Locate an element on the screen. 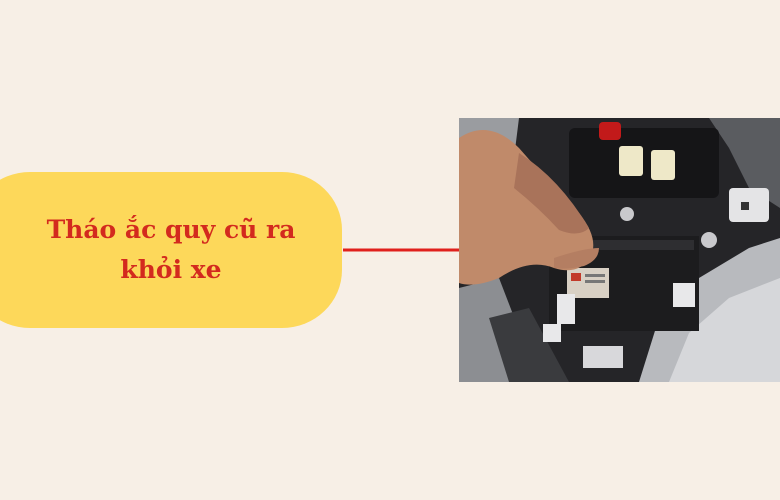  callout-bubble: Tháo ắc quy cũ ra khỏi xe is located at coordinates (171, 250).